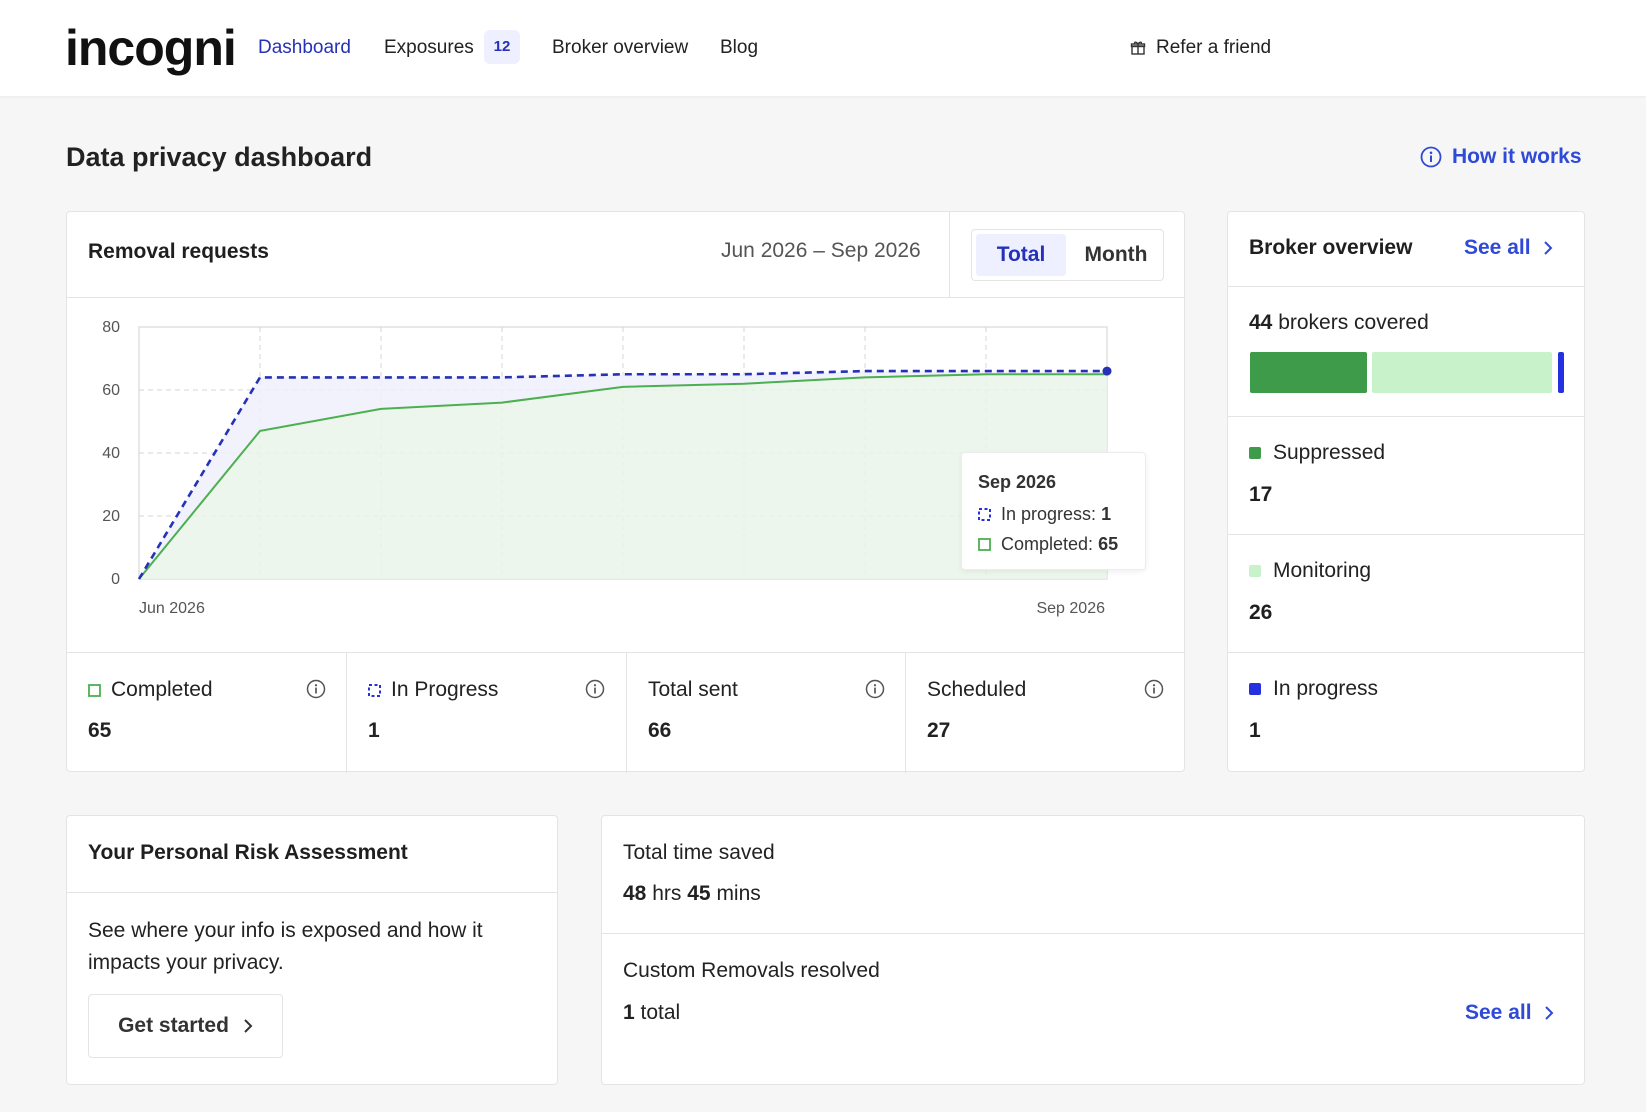 The width and height of the screenshot is (1646, 1112). Describe the element at coordinates (751, 970) in the screenshot. I see `custom-removals-label: Custom Removals resolved` at that location.